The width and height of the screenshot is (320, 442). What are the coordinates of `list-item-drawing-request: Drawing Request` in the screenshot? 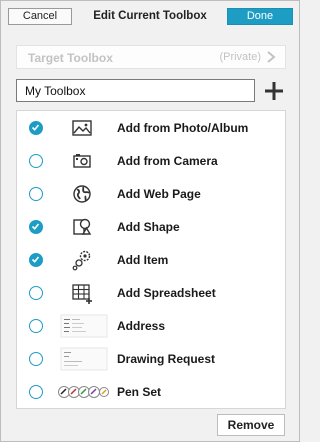 It's located at (151, 359).